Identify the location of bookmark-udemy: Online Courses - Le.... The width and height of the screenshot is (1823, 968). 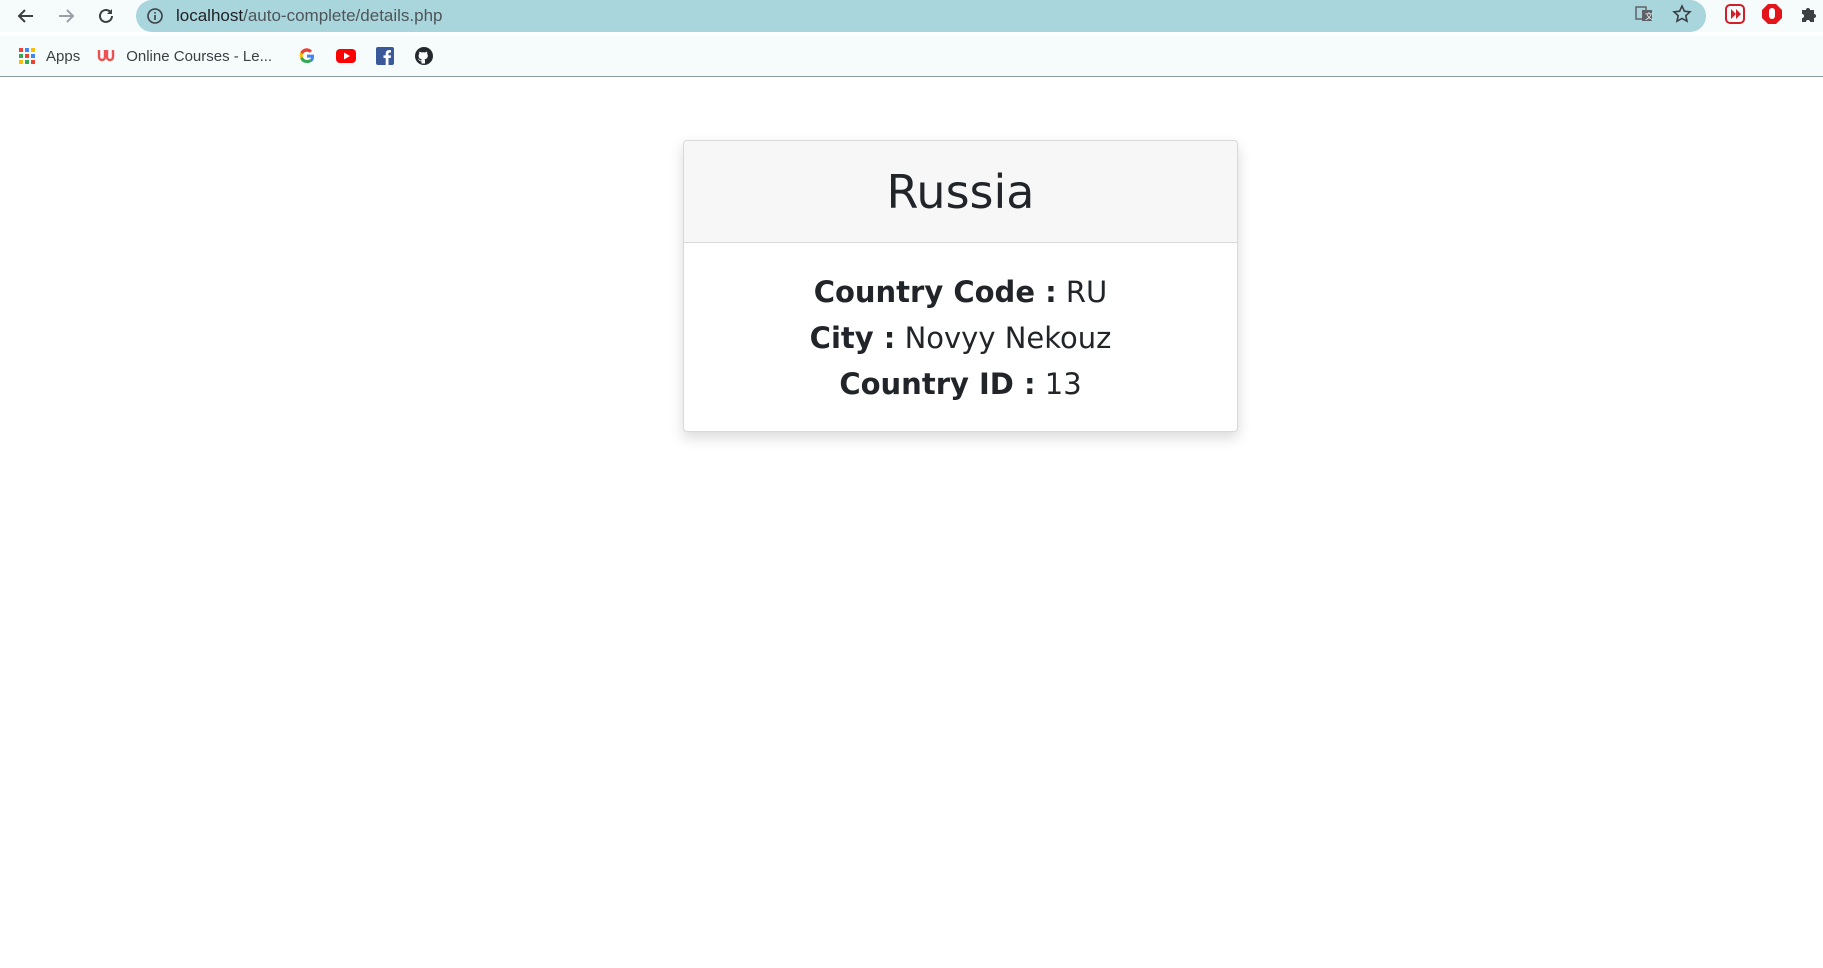
(184, 56).